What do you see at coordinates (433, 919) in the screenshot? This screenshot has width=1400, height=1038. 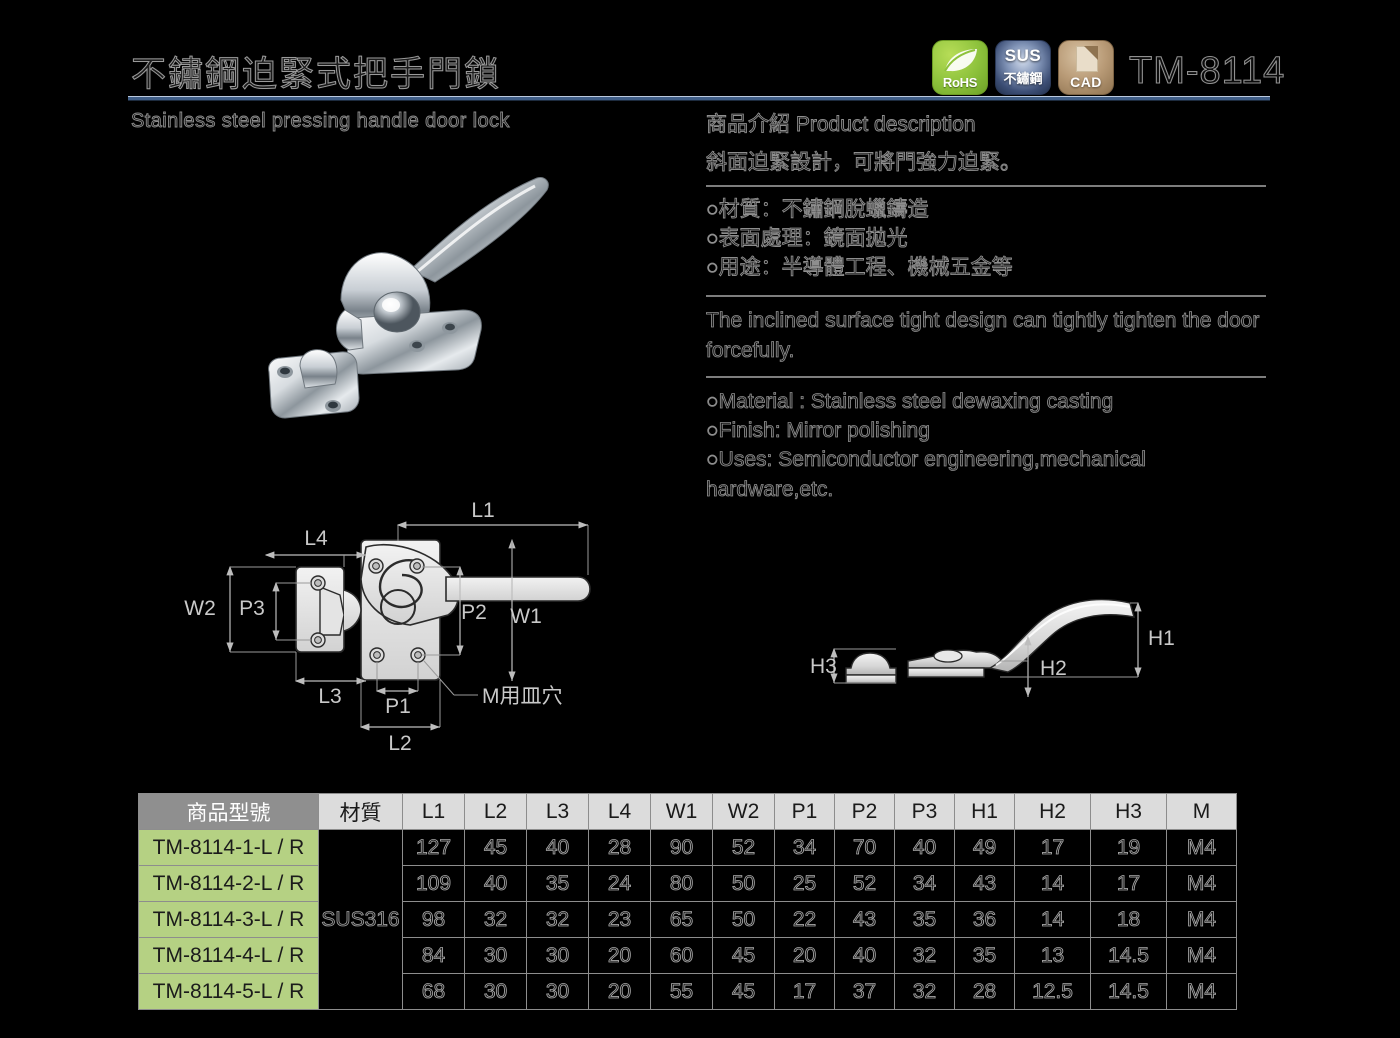 I see `table-cell-value: 98` at bounding box center [433, 919].